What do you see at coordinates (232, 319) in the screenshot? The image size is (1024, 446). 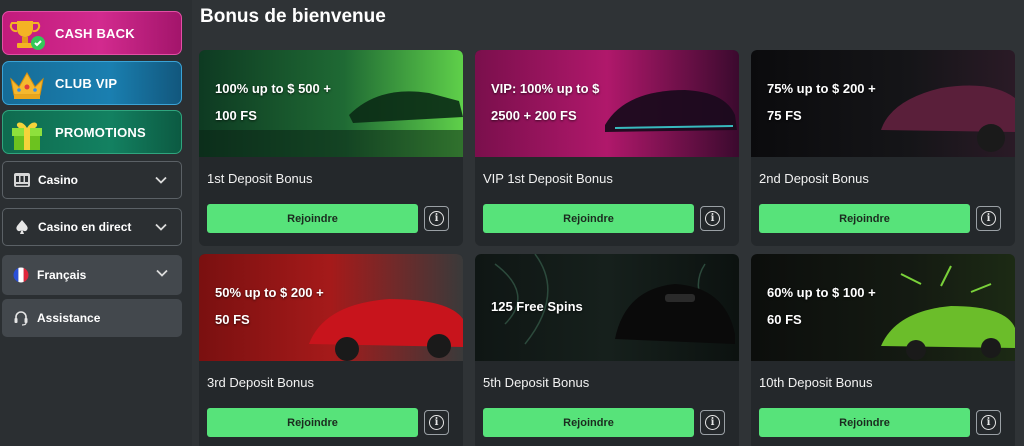 I see `bonus-headline-line2: 50 FS` at bounding box center [232, 319].